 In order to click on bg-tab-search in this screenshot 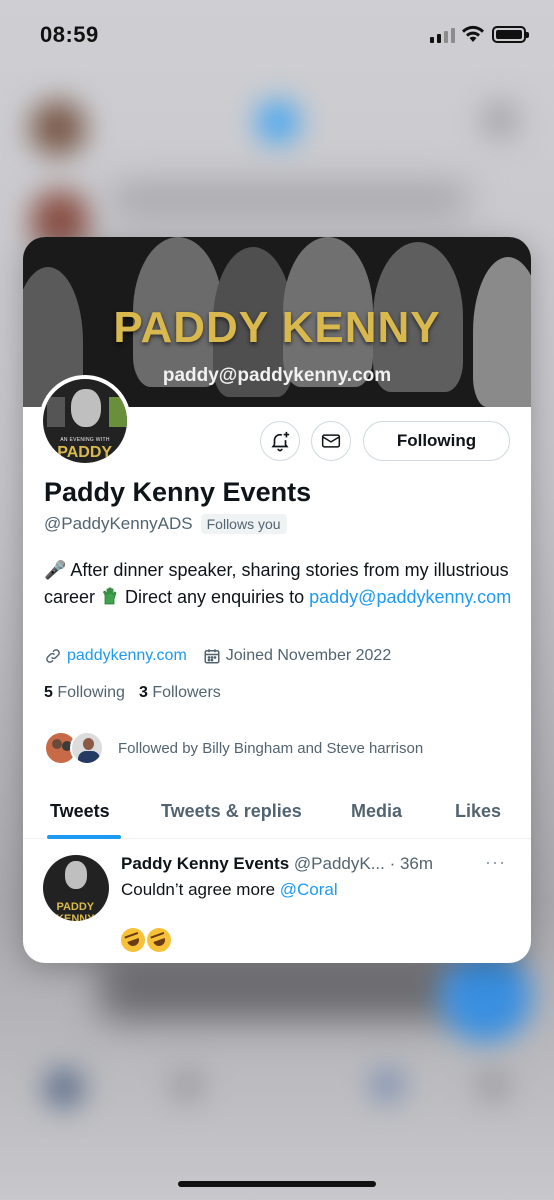, I will do `click(187, 1085)`.